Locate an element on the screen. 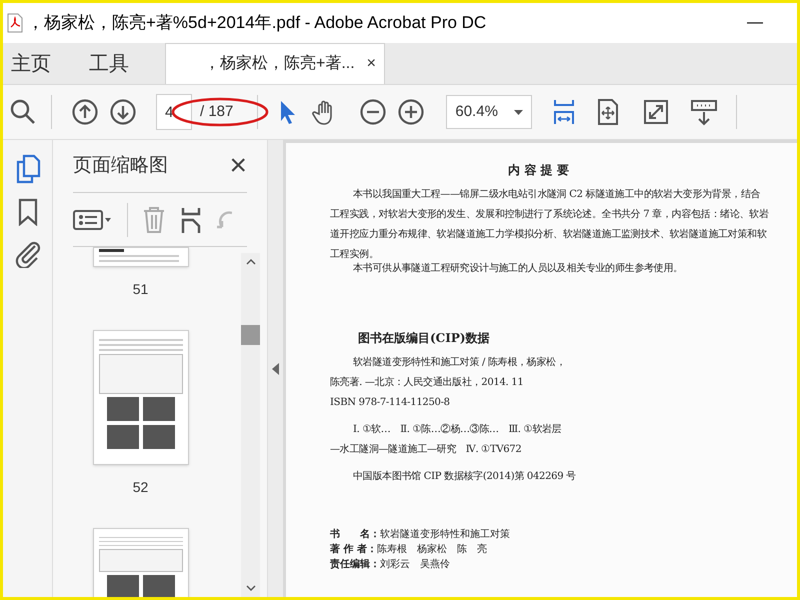 This screenshot has height=600, width=800. zoom-out-icon is located at coordinates (373, 112).